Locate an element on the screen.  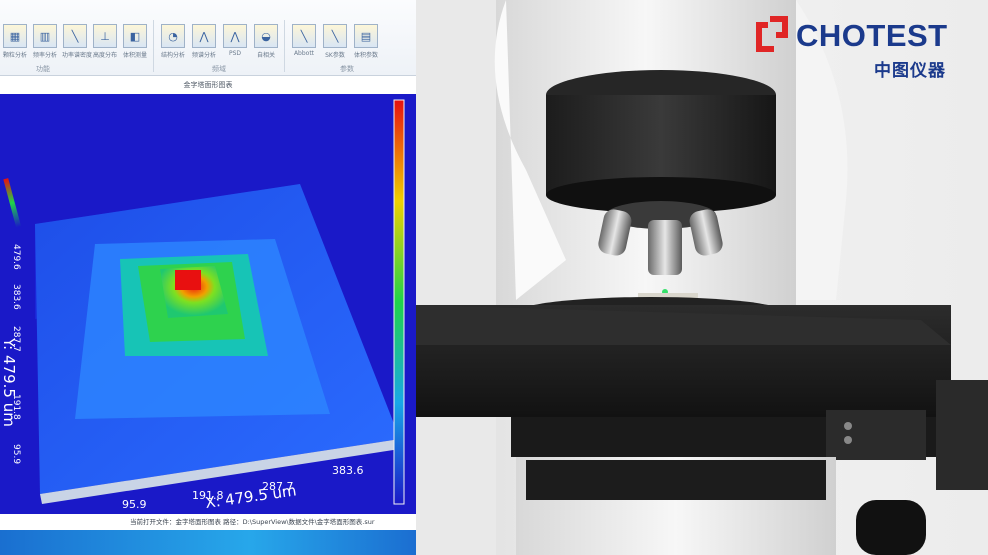
height-distribution-icon: ⊥ is located at coordinates (105, 36).